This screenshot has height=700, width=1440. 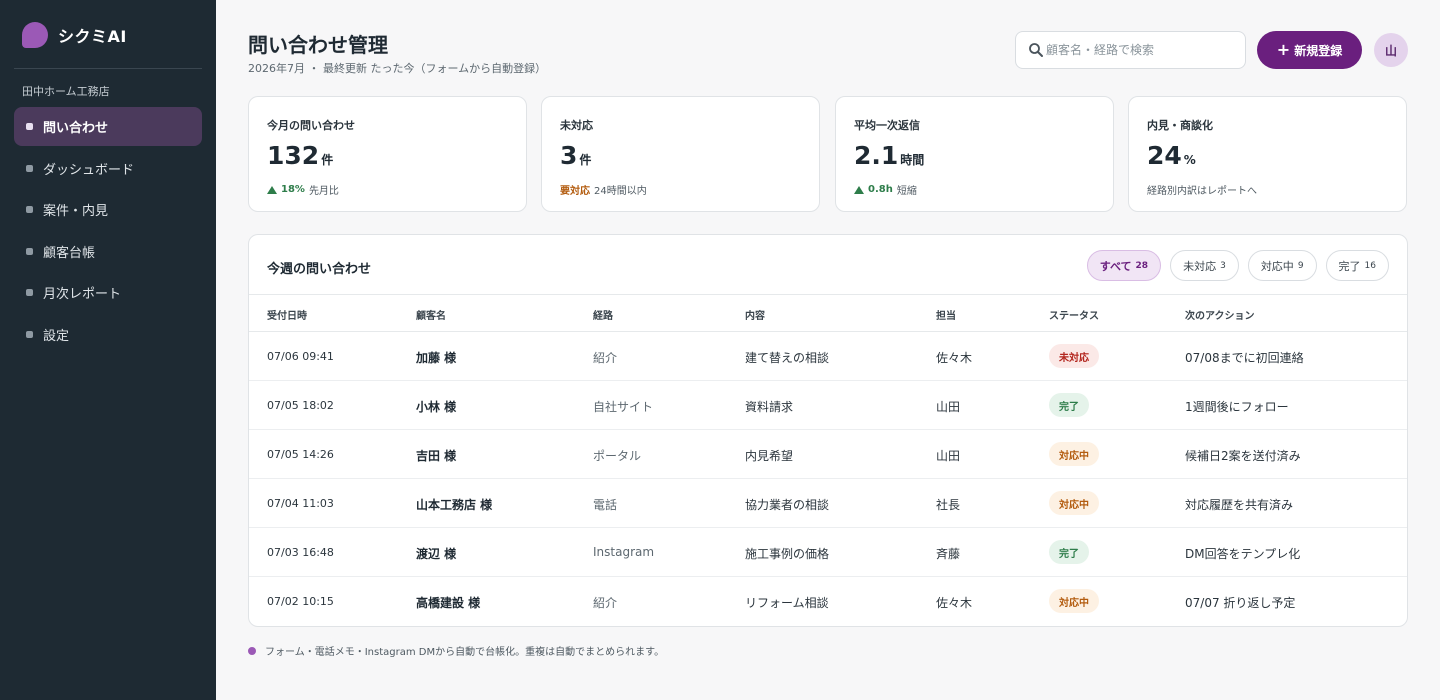 I want to click on cell-date: 07/04 11:03, so click(x=300, y=503).